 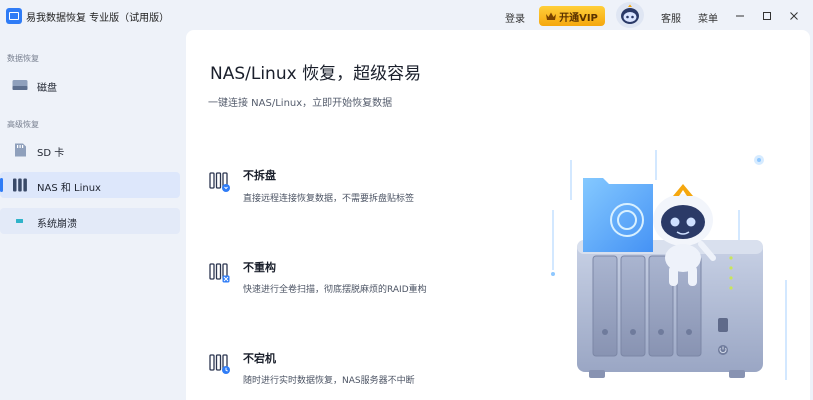 I want to click on sidebar-item-label: 系统崩溃, so click(x=57, y=224).